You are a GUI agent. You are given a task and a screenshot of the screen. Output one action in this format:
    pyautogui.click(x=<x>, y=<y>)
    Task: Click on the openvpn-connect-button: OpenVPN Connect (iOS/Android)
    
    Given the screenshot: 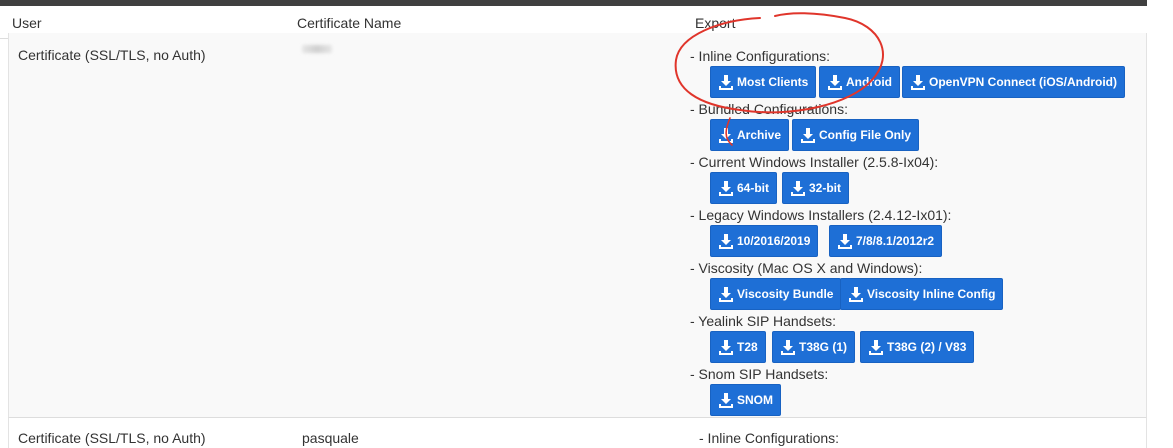 What is the action you would take?
    pyautogui.click(x=1013, y=82)
    